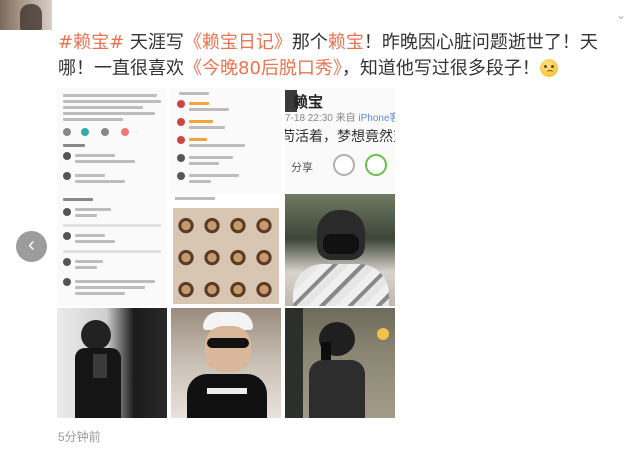 This screenshot has width=640, height=466. I want to click on grid-image-profile-screenshot: 赖宝 7-18 22:30 来自 iPhone客 苟活着，梦想竟然变成了就 分享, so click(340, 141).